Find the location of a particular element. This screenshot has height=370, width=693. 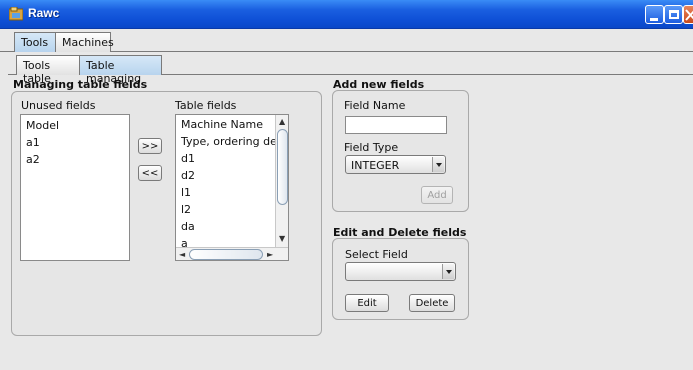

list-item: d2 is located at coordinates (188, 175).